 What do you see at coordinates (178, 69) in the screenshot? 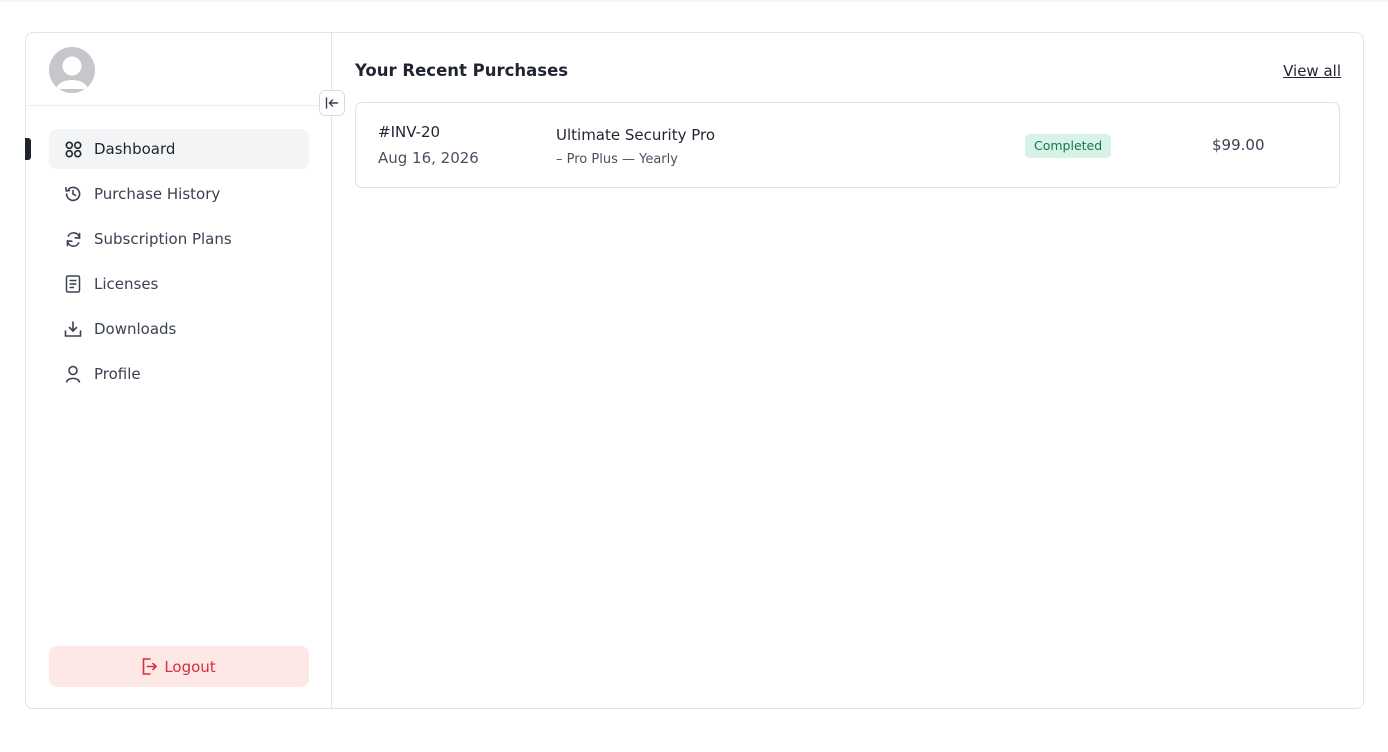
I see `avatar-row` at bounding box center [178, 69].